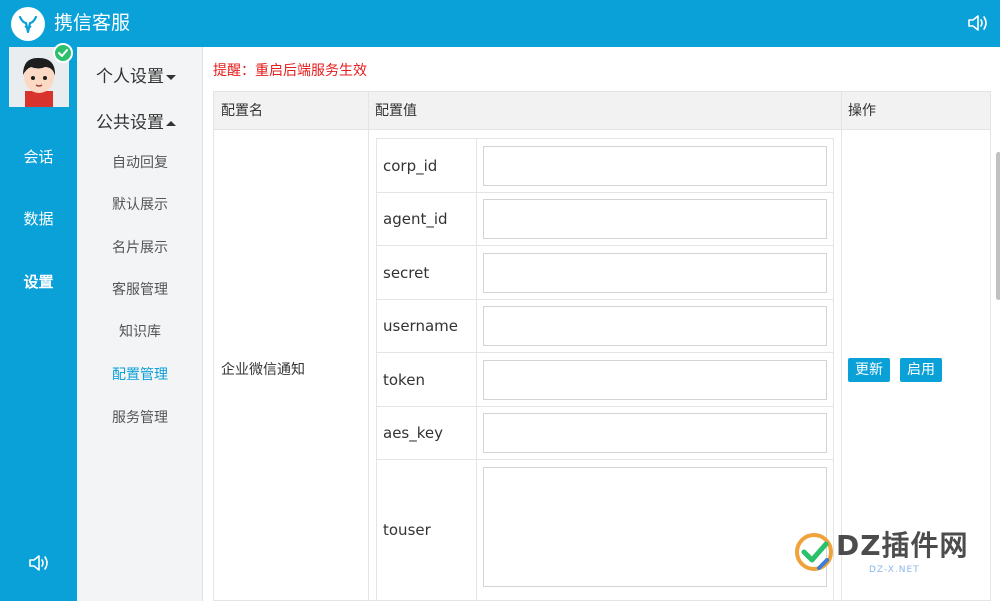 The image size is (1000, 601). I want to click on field-label-agent-id: agent_id, so click(415, 219).